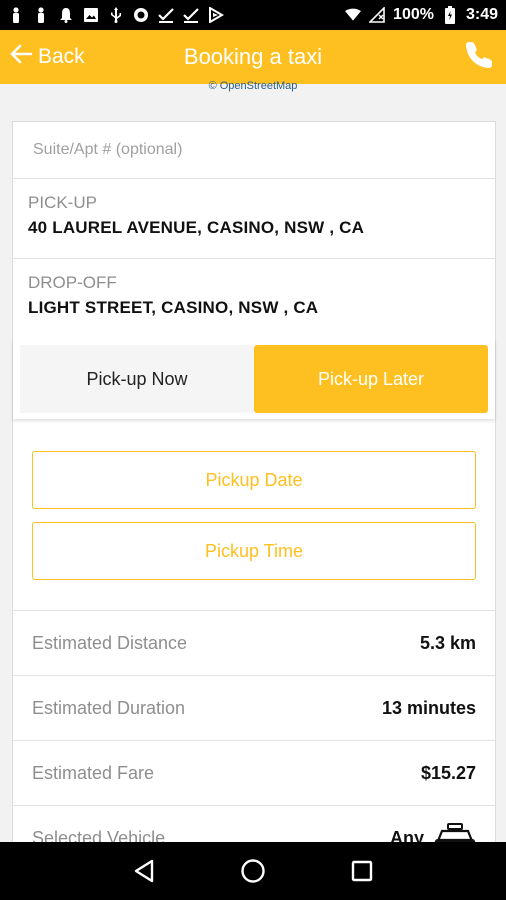 Image resolution: width=506 pixels, height=900 pixels. I want to click on status-bar: 100% 3:49, so click(253, 15).